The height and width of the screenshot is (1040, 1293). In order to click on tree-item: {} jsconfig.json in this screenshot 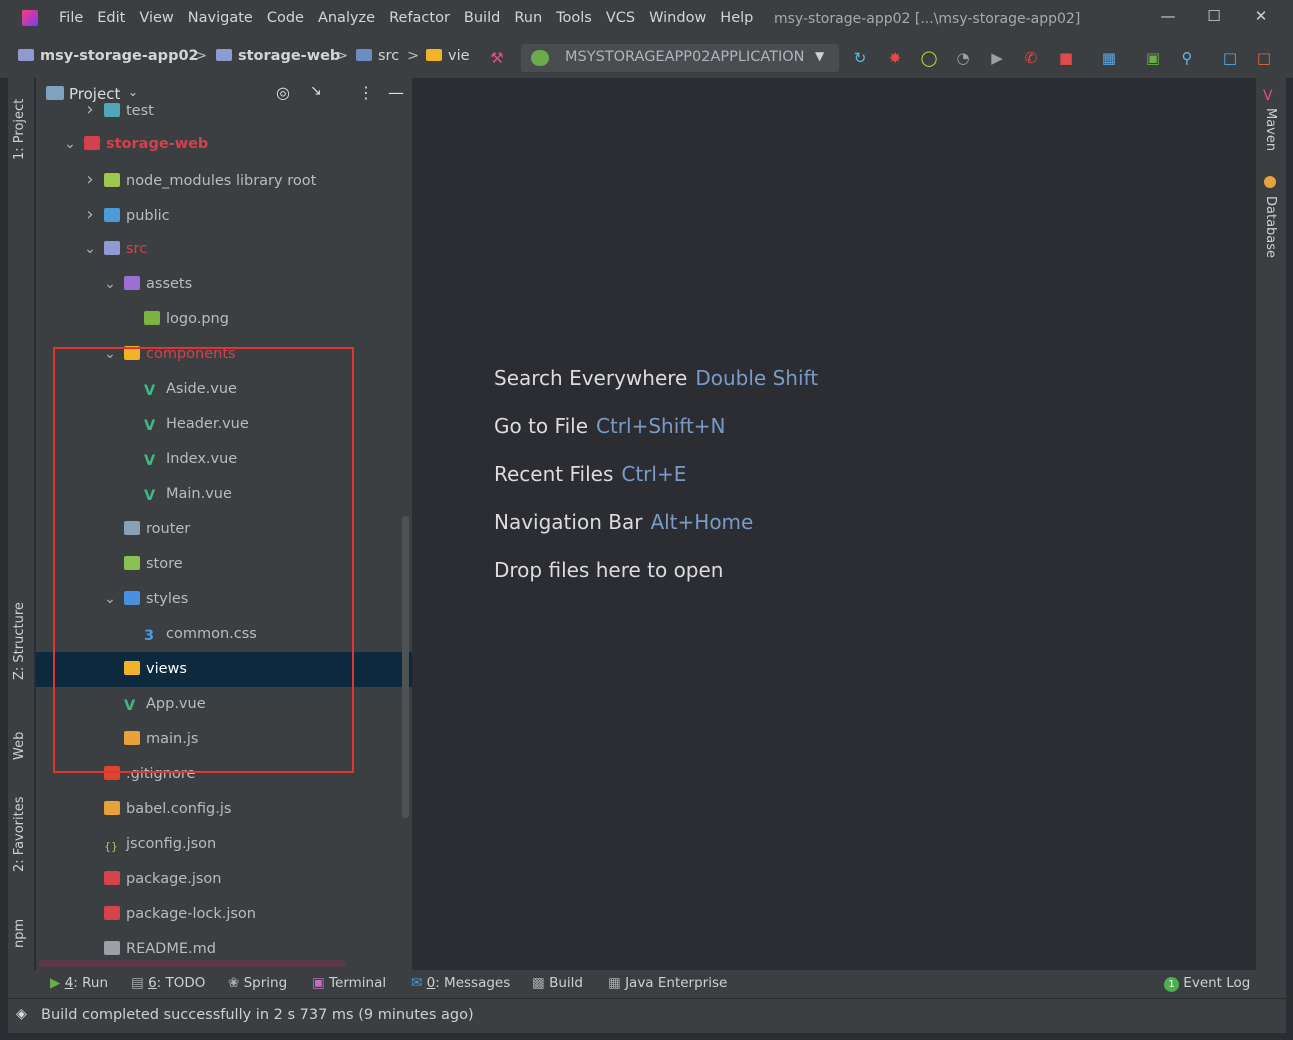, I will do `click(224, 844)`.